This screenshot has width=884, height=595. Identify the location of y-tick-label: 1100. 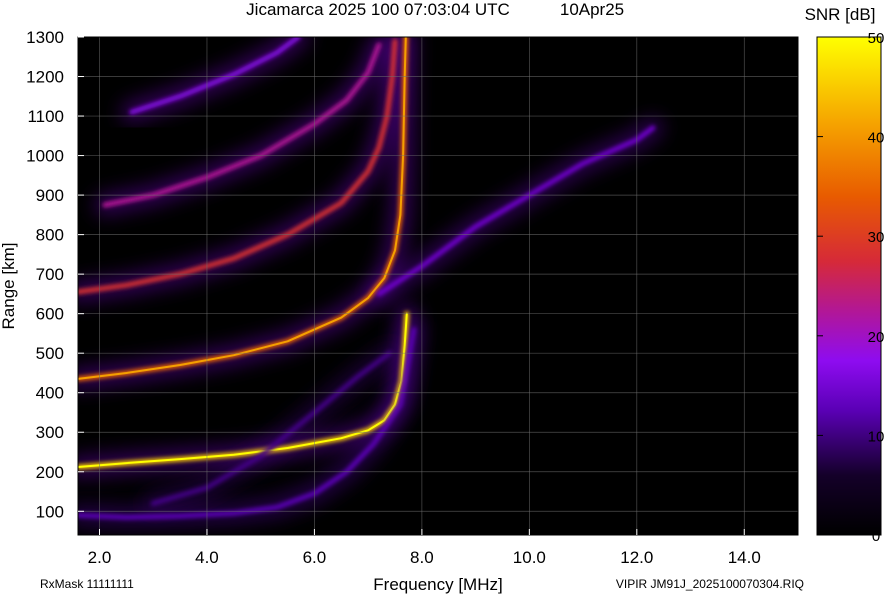
(45, 116).